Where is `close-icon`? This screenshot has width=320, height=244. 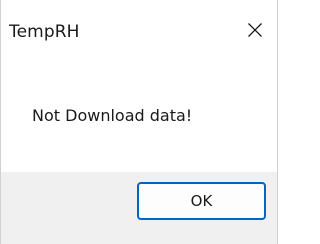 close-icon is located at coordinates (255, 30).